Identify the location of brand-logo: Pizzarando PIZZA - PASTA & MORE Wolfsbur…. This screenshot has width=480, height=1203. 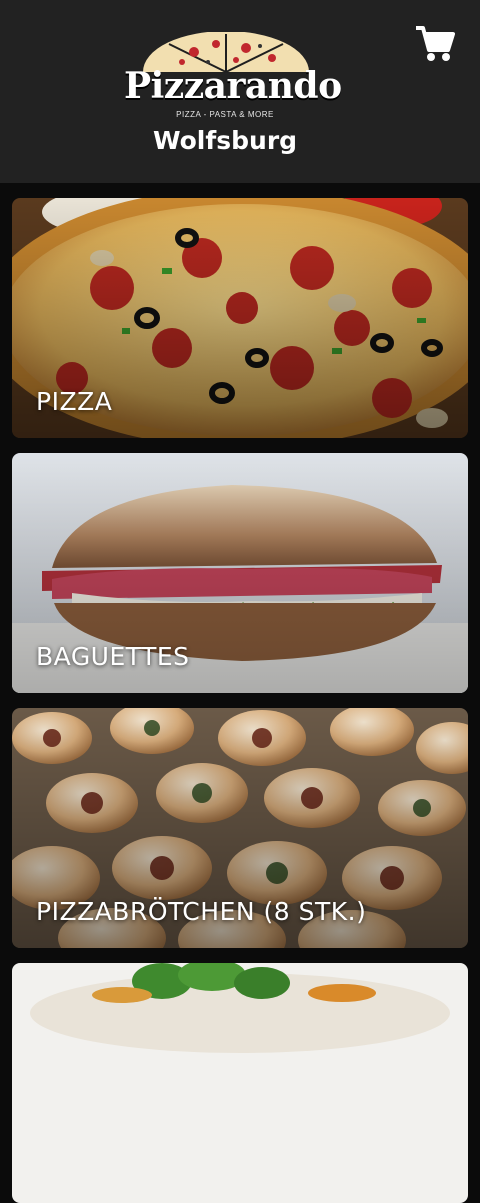
(233, 96).